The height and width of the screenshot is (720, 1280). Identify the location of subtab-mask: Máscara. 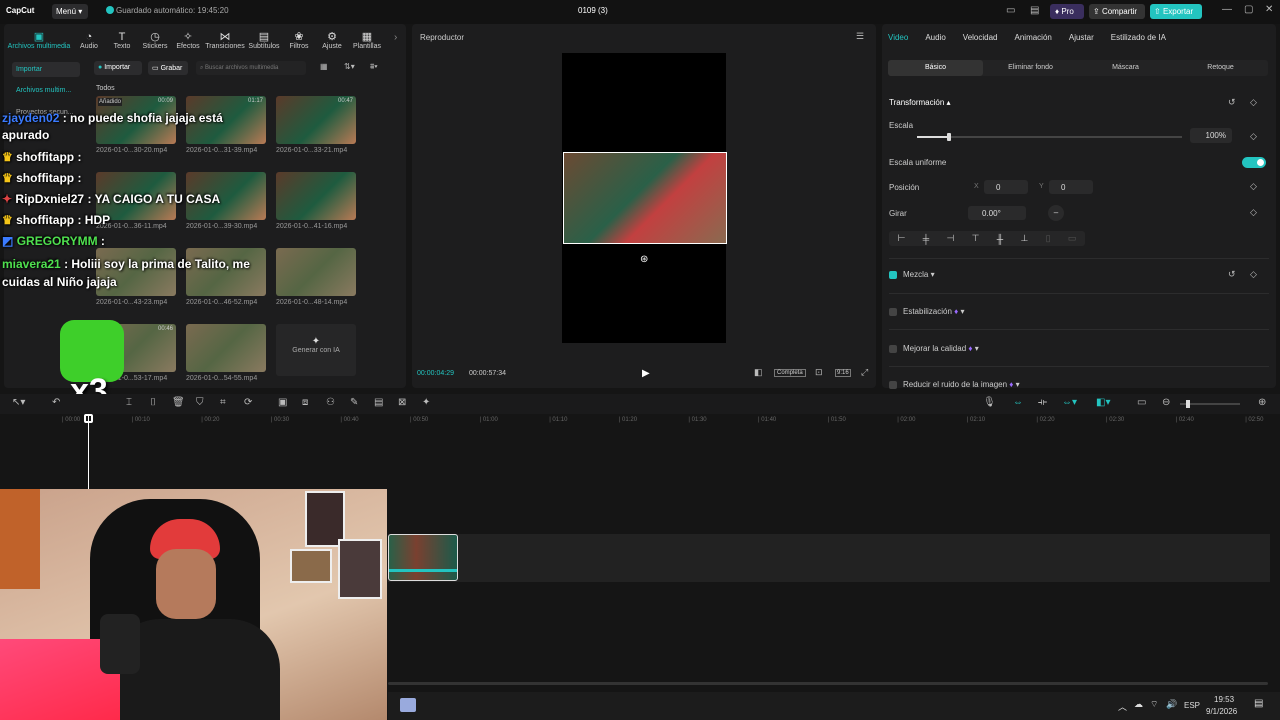
(1125, 68).